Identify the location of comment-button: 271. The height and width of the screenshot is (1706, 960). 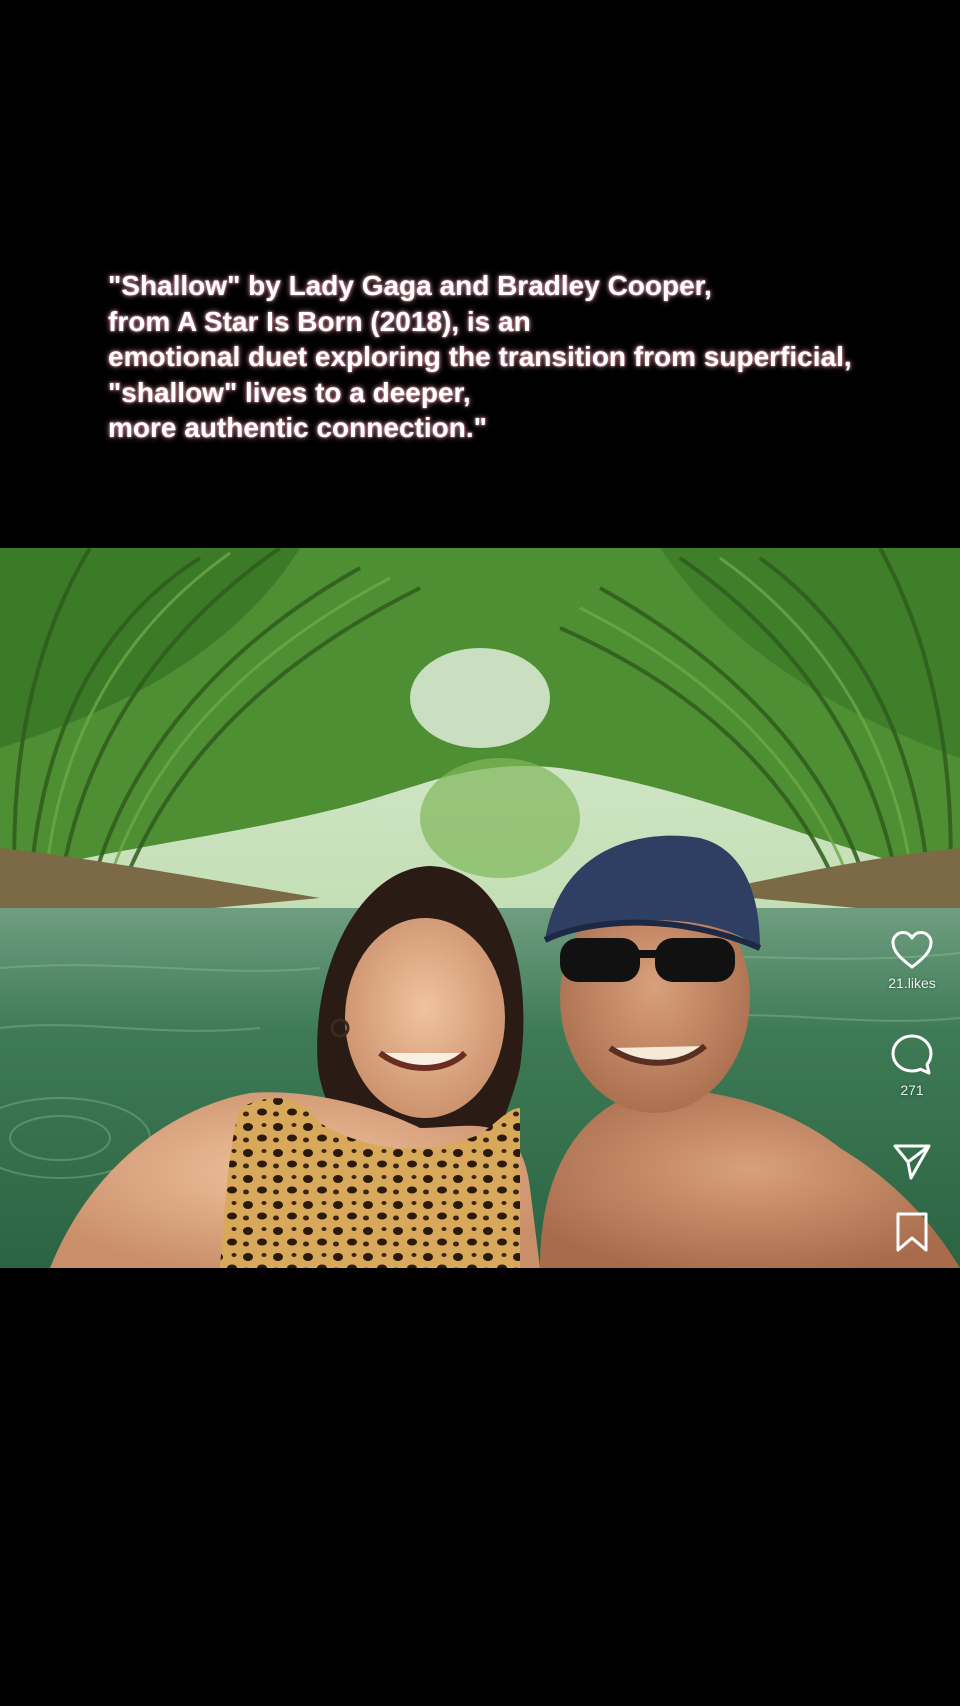
(912, 1066).